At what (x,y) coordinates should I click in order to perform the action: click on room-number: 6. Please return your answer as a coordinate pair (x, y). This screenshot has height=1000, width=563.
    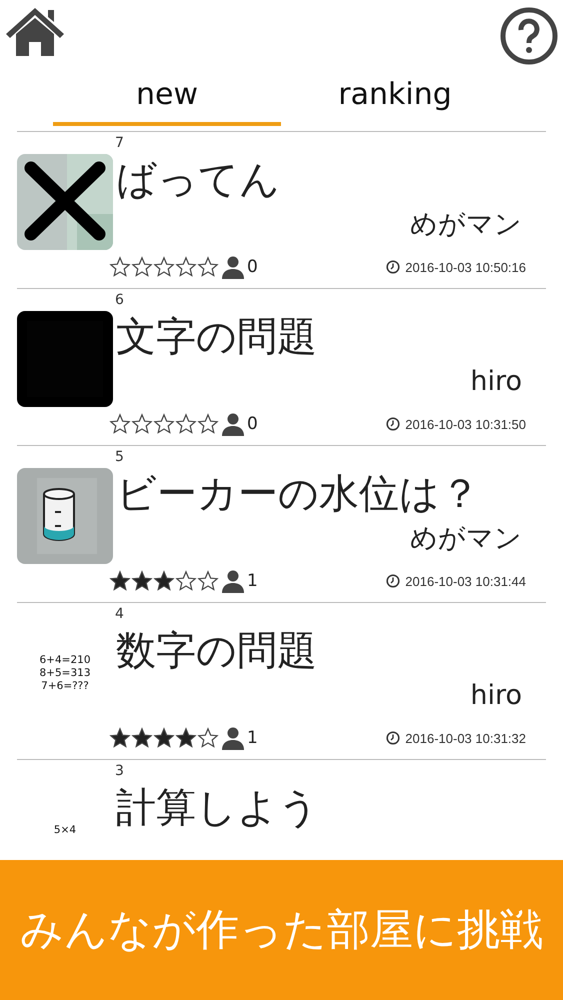
    Looking at the image, I should click on (119, 300).